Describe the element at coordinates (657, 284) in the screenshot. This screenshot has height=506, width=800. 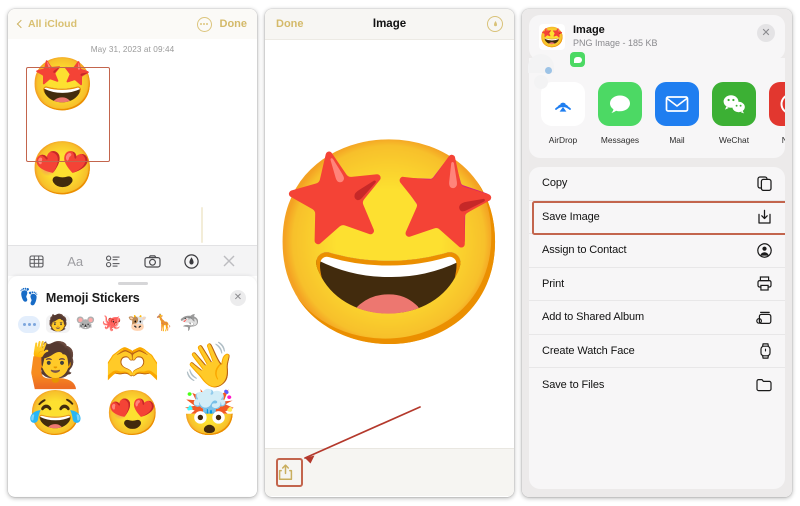
I see `action-print: Print` at that location.